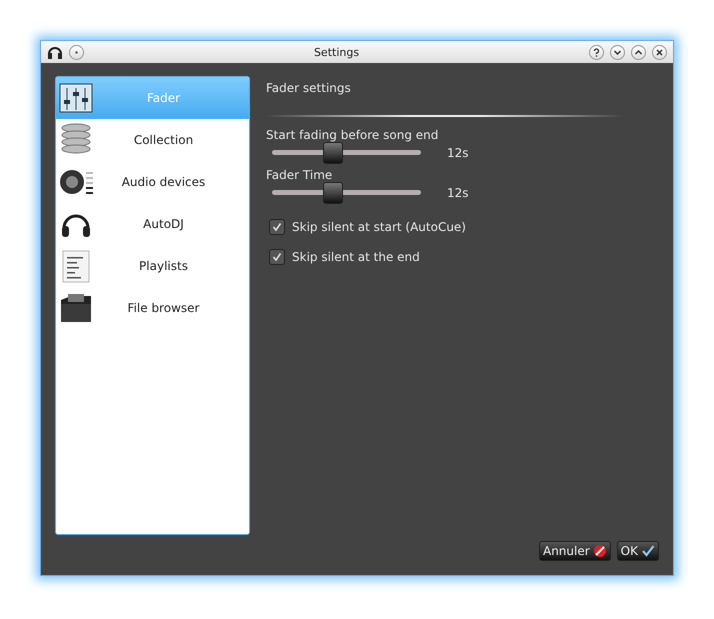 The width and height of the screenshot is (714, 619). What do you see at coordinates (637, 551) in the screenshot?
I see `ok-button: OK` at bounding box center [637, 551].